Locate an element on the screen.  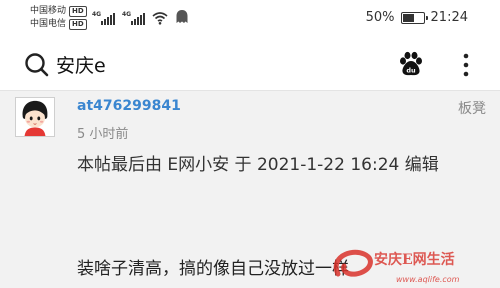
author-link: at476299841 is located at coordinates (129, 106).